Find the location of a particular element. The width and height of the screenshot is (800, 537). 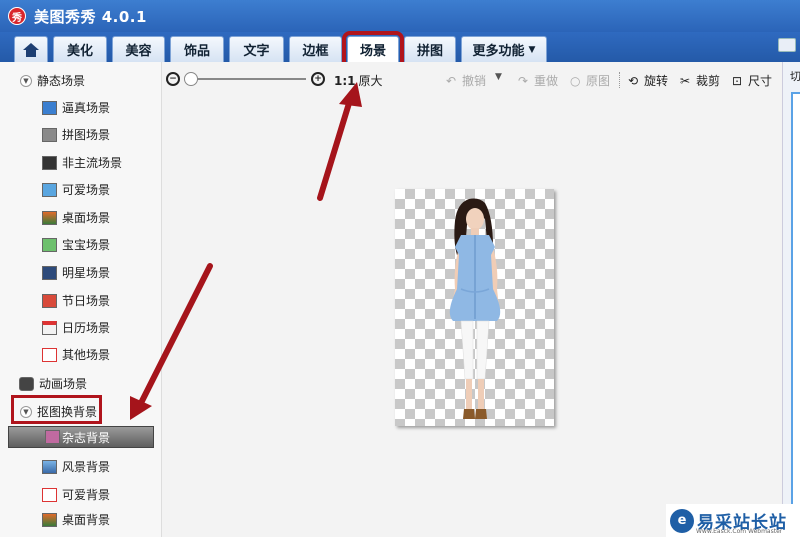

crop-label: 裁剪 is located at coordinates (708, 81).